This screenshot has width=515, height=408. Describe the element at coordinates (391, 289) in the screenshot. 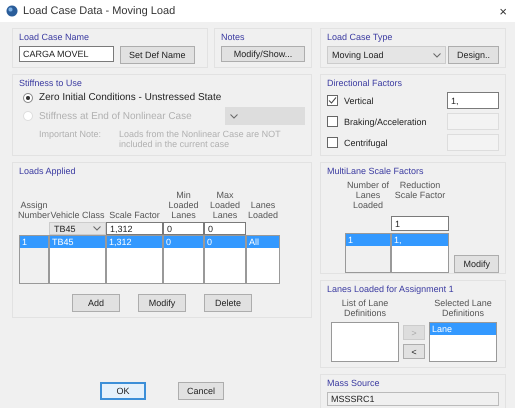

I see `group-label: Lanes Loaded for Assignment 1` at that location.